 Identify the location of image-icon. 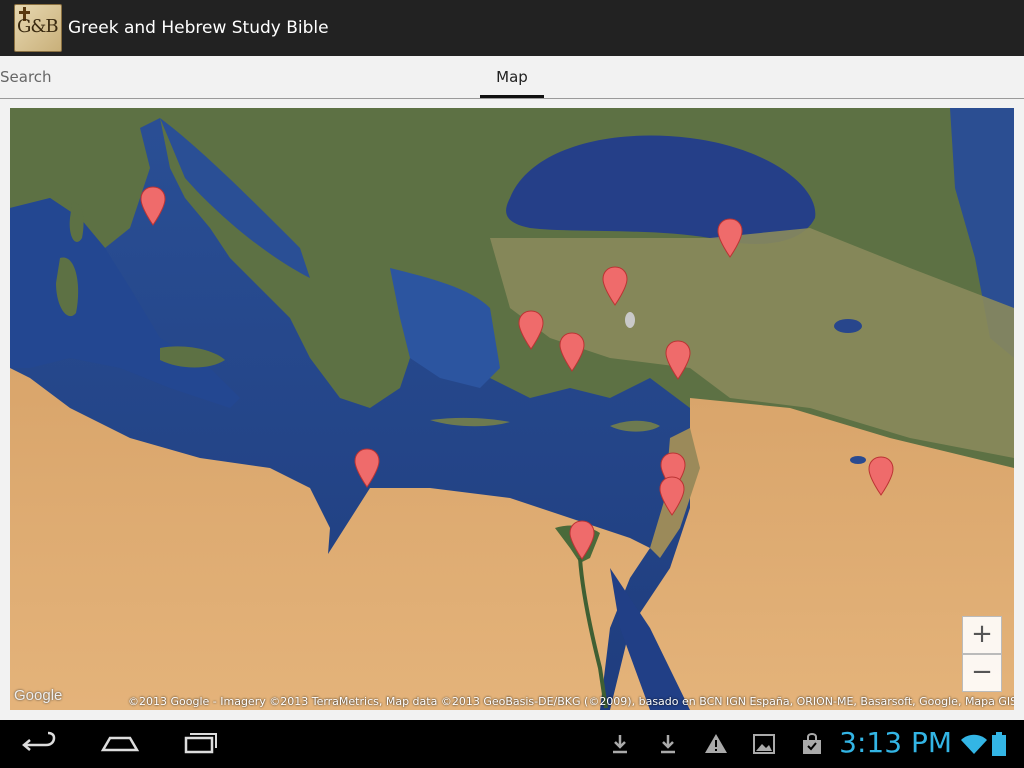
(764, 744).